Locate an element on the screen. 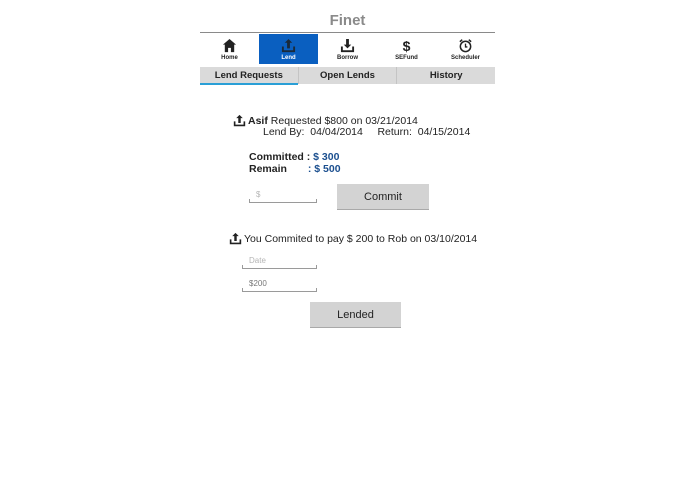 Image resolution: width=695 pixels, height=494 pixels. commit-button: Commit is located at coordinates (383, 197).